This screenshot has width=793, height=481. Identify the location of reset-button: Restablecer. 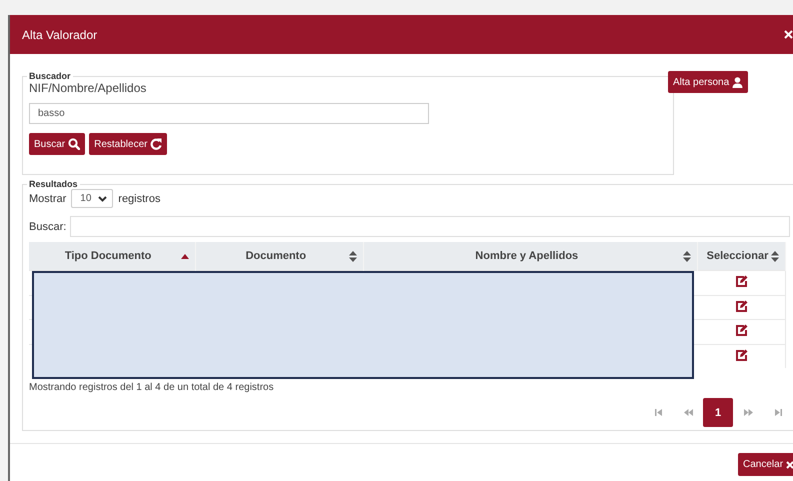
(128, 144).